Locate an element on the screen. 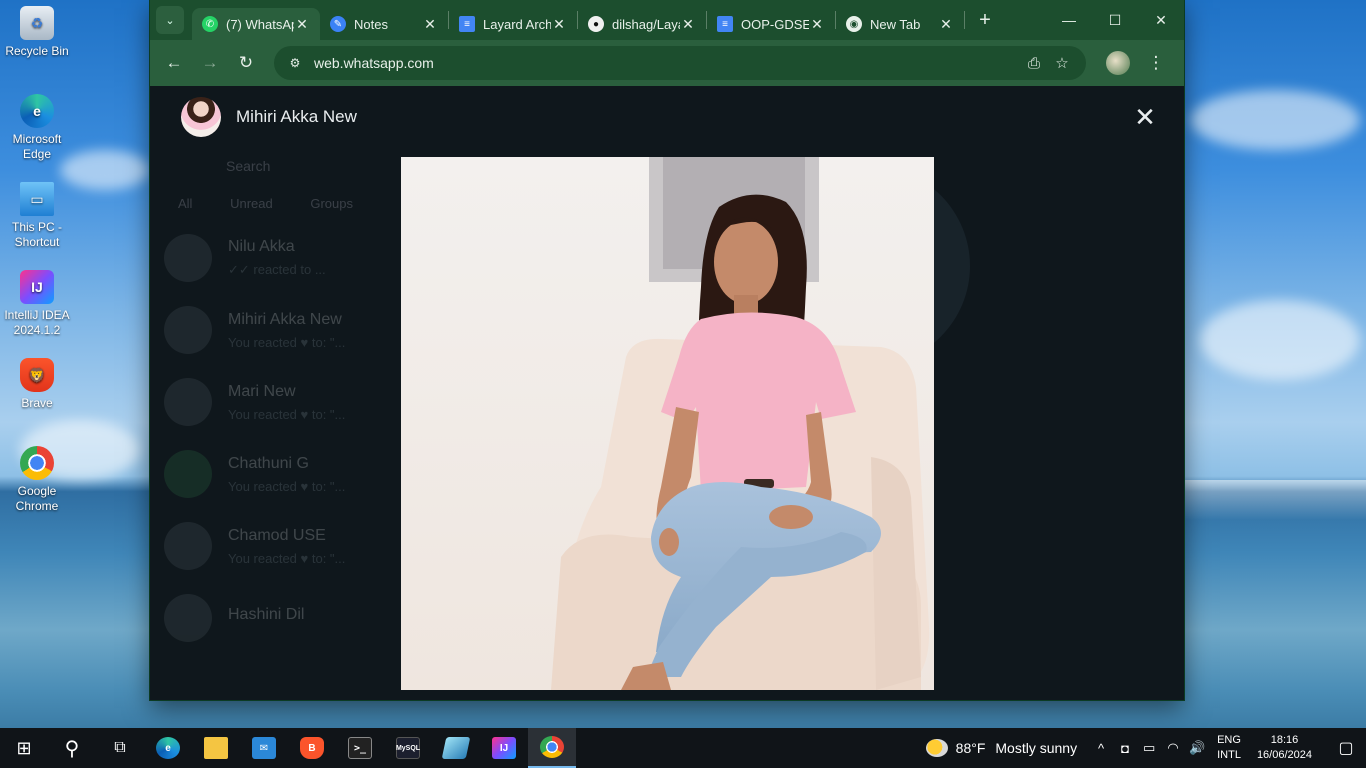 The width and height of the screenshot is (1366, 768). folder-icon is located at coordinates (216, 748).